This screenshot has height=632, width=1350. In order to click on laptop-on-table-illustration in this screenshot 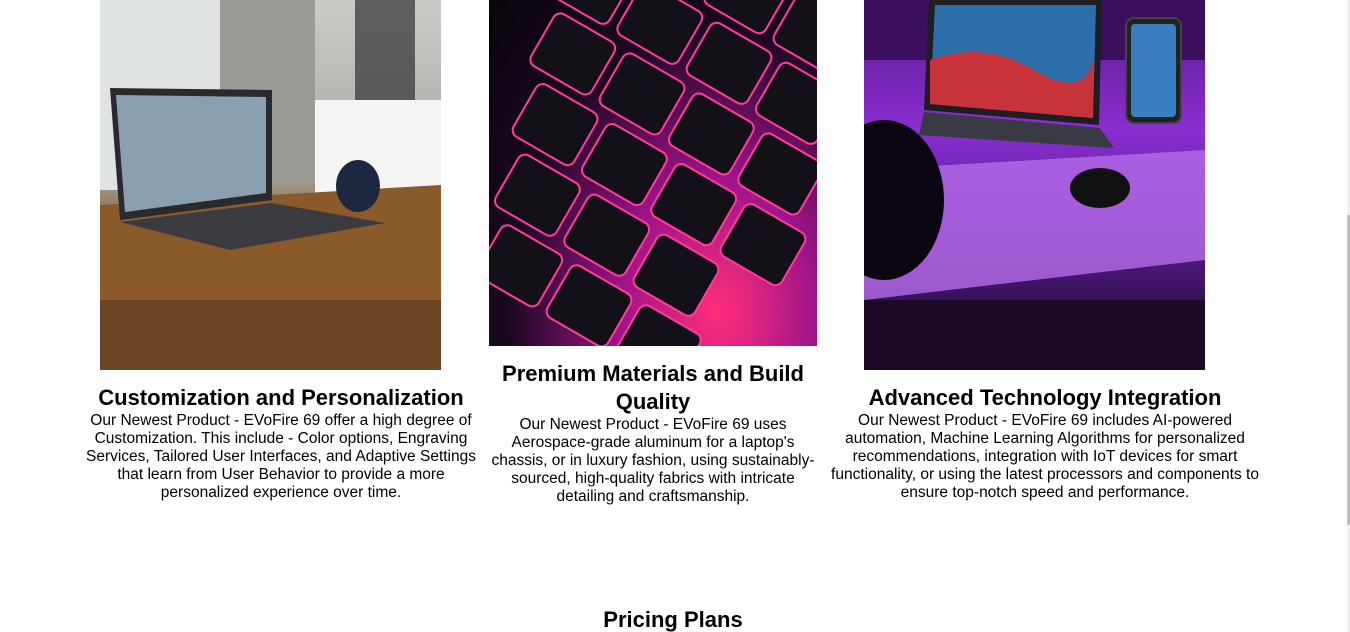, I will do `click(270, 185)`.